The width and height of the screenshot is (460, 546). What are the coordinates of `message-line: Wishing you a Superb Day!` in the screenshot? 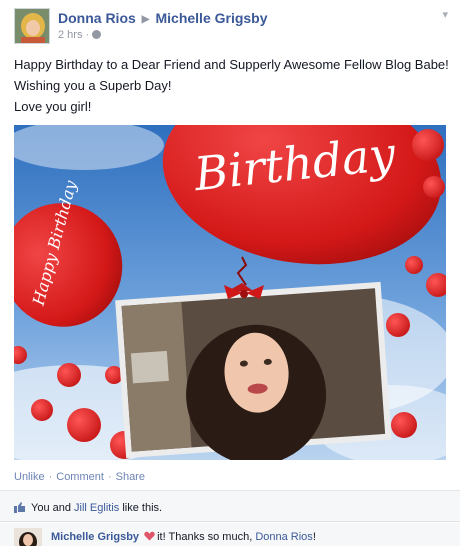 It's located at (93, 85).